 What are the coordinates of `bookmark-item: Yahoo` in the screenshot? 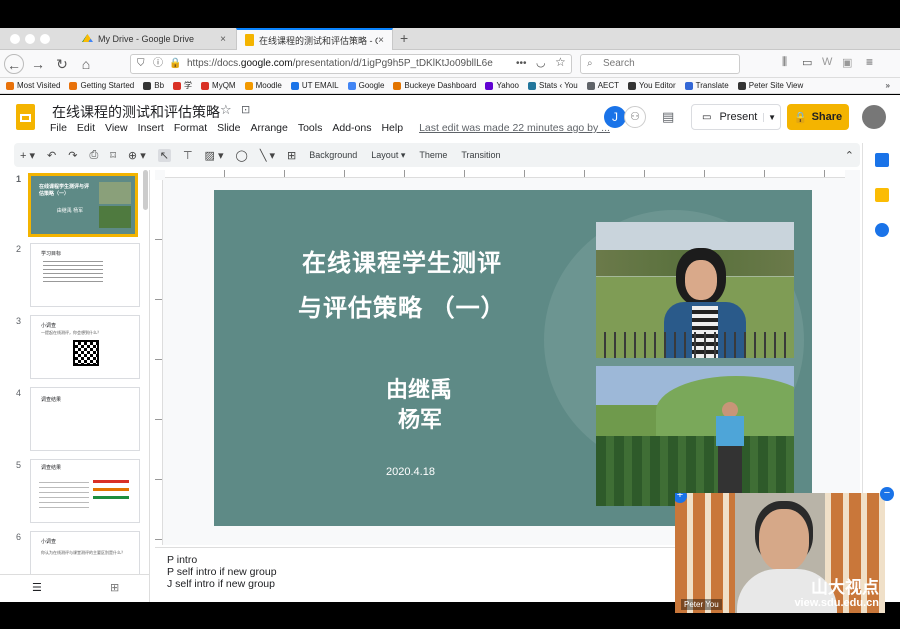 It's located at (502, 85).